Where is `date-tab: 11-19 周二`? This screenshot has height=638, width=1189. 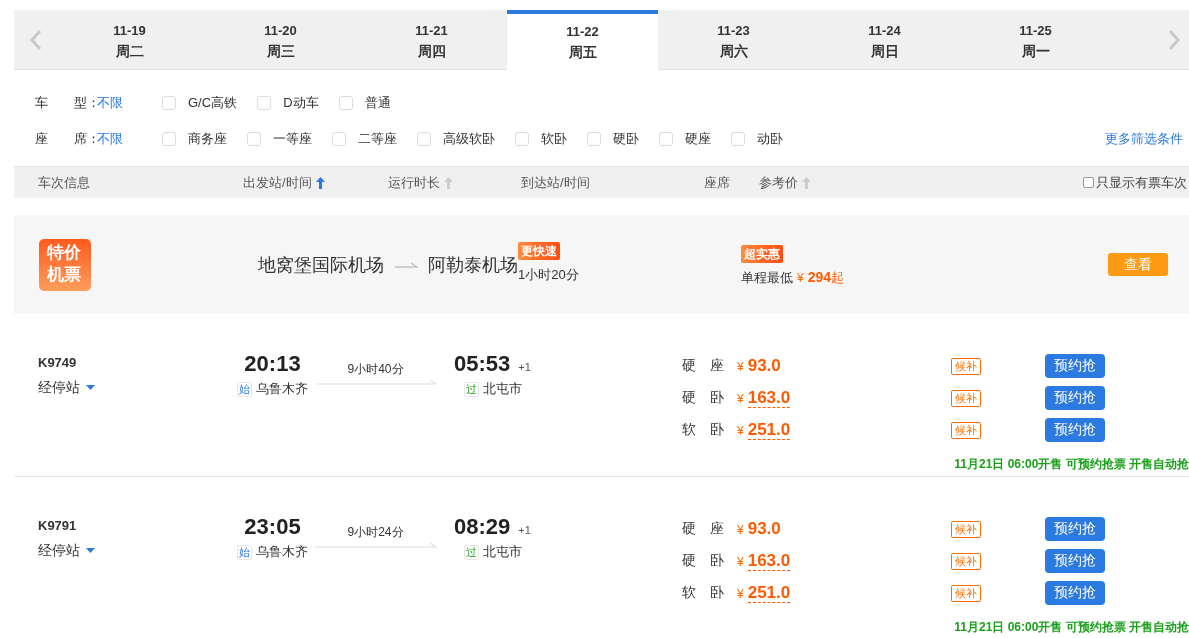
date-tab: 11-19 周二 is located at coordinates (129, 39).